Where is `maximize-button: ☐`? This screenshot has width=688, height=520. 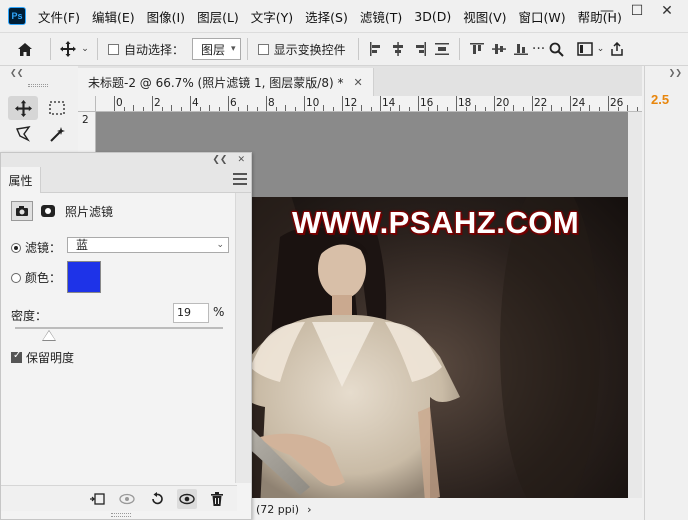 maximize-button: ☐ is located at coordinates (637, 11).